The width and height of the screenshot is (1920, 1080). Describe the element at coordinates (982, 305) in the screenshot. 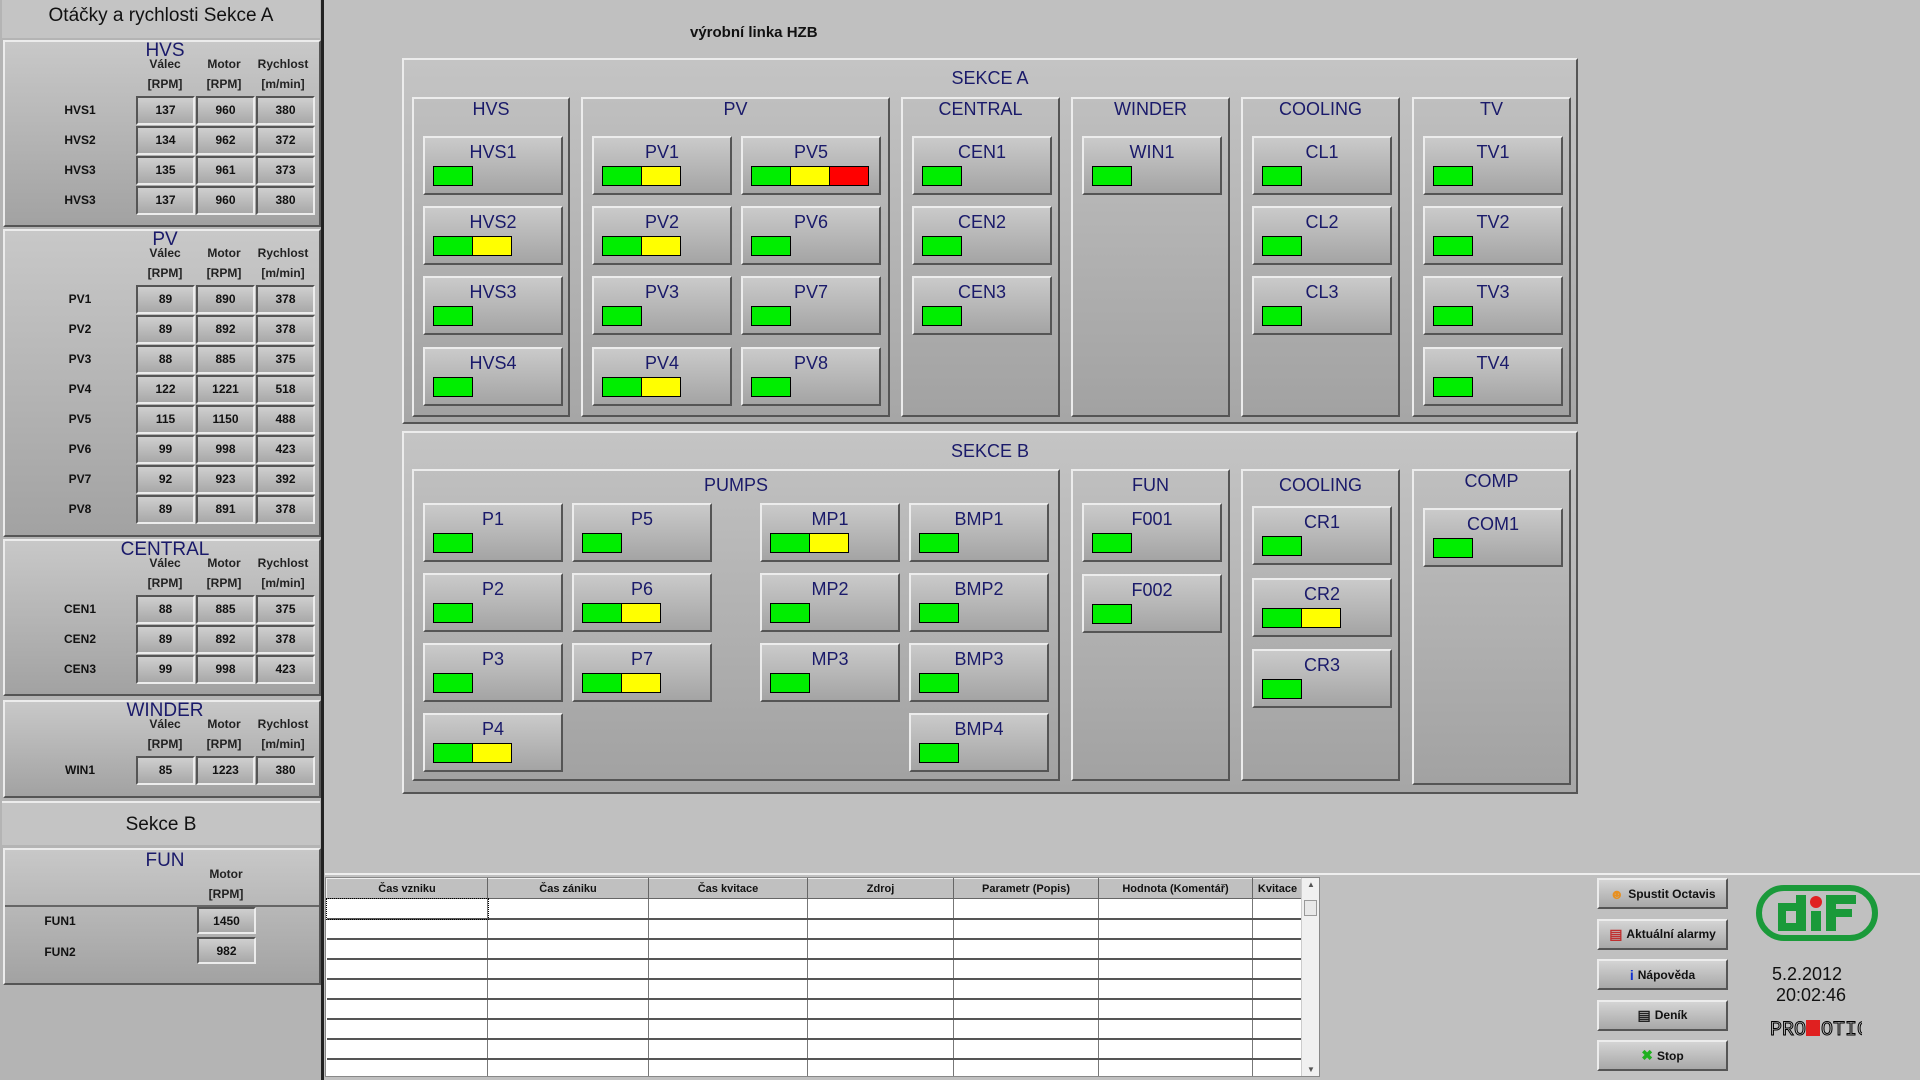

I see `machine-button-cen3: CEN3` at that location.